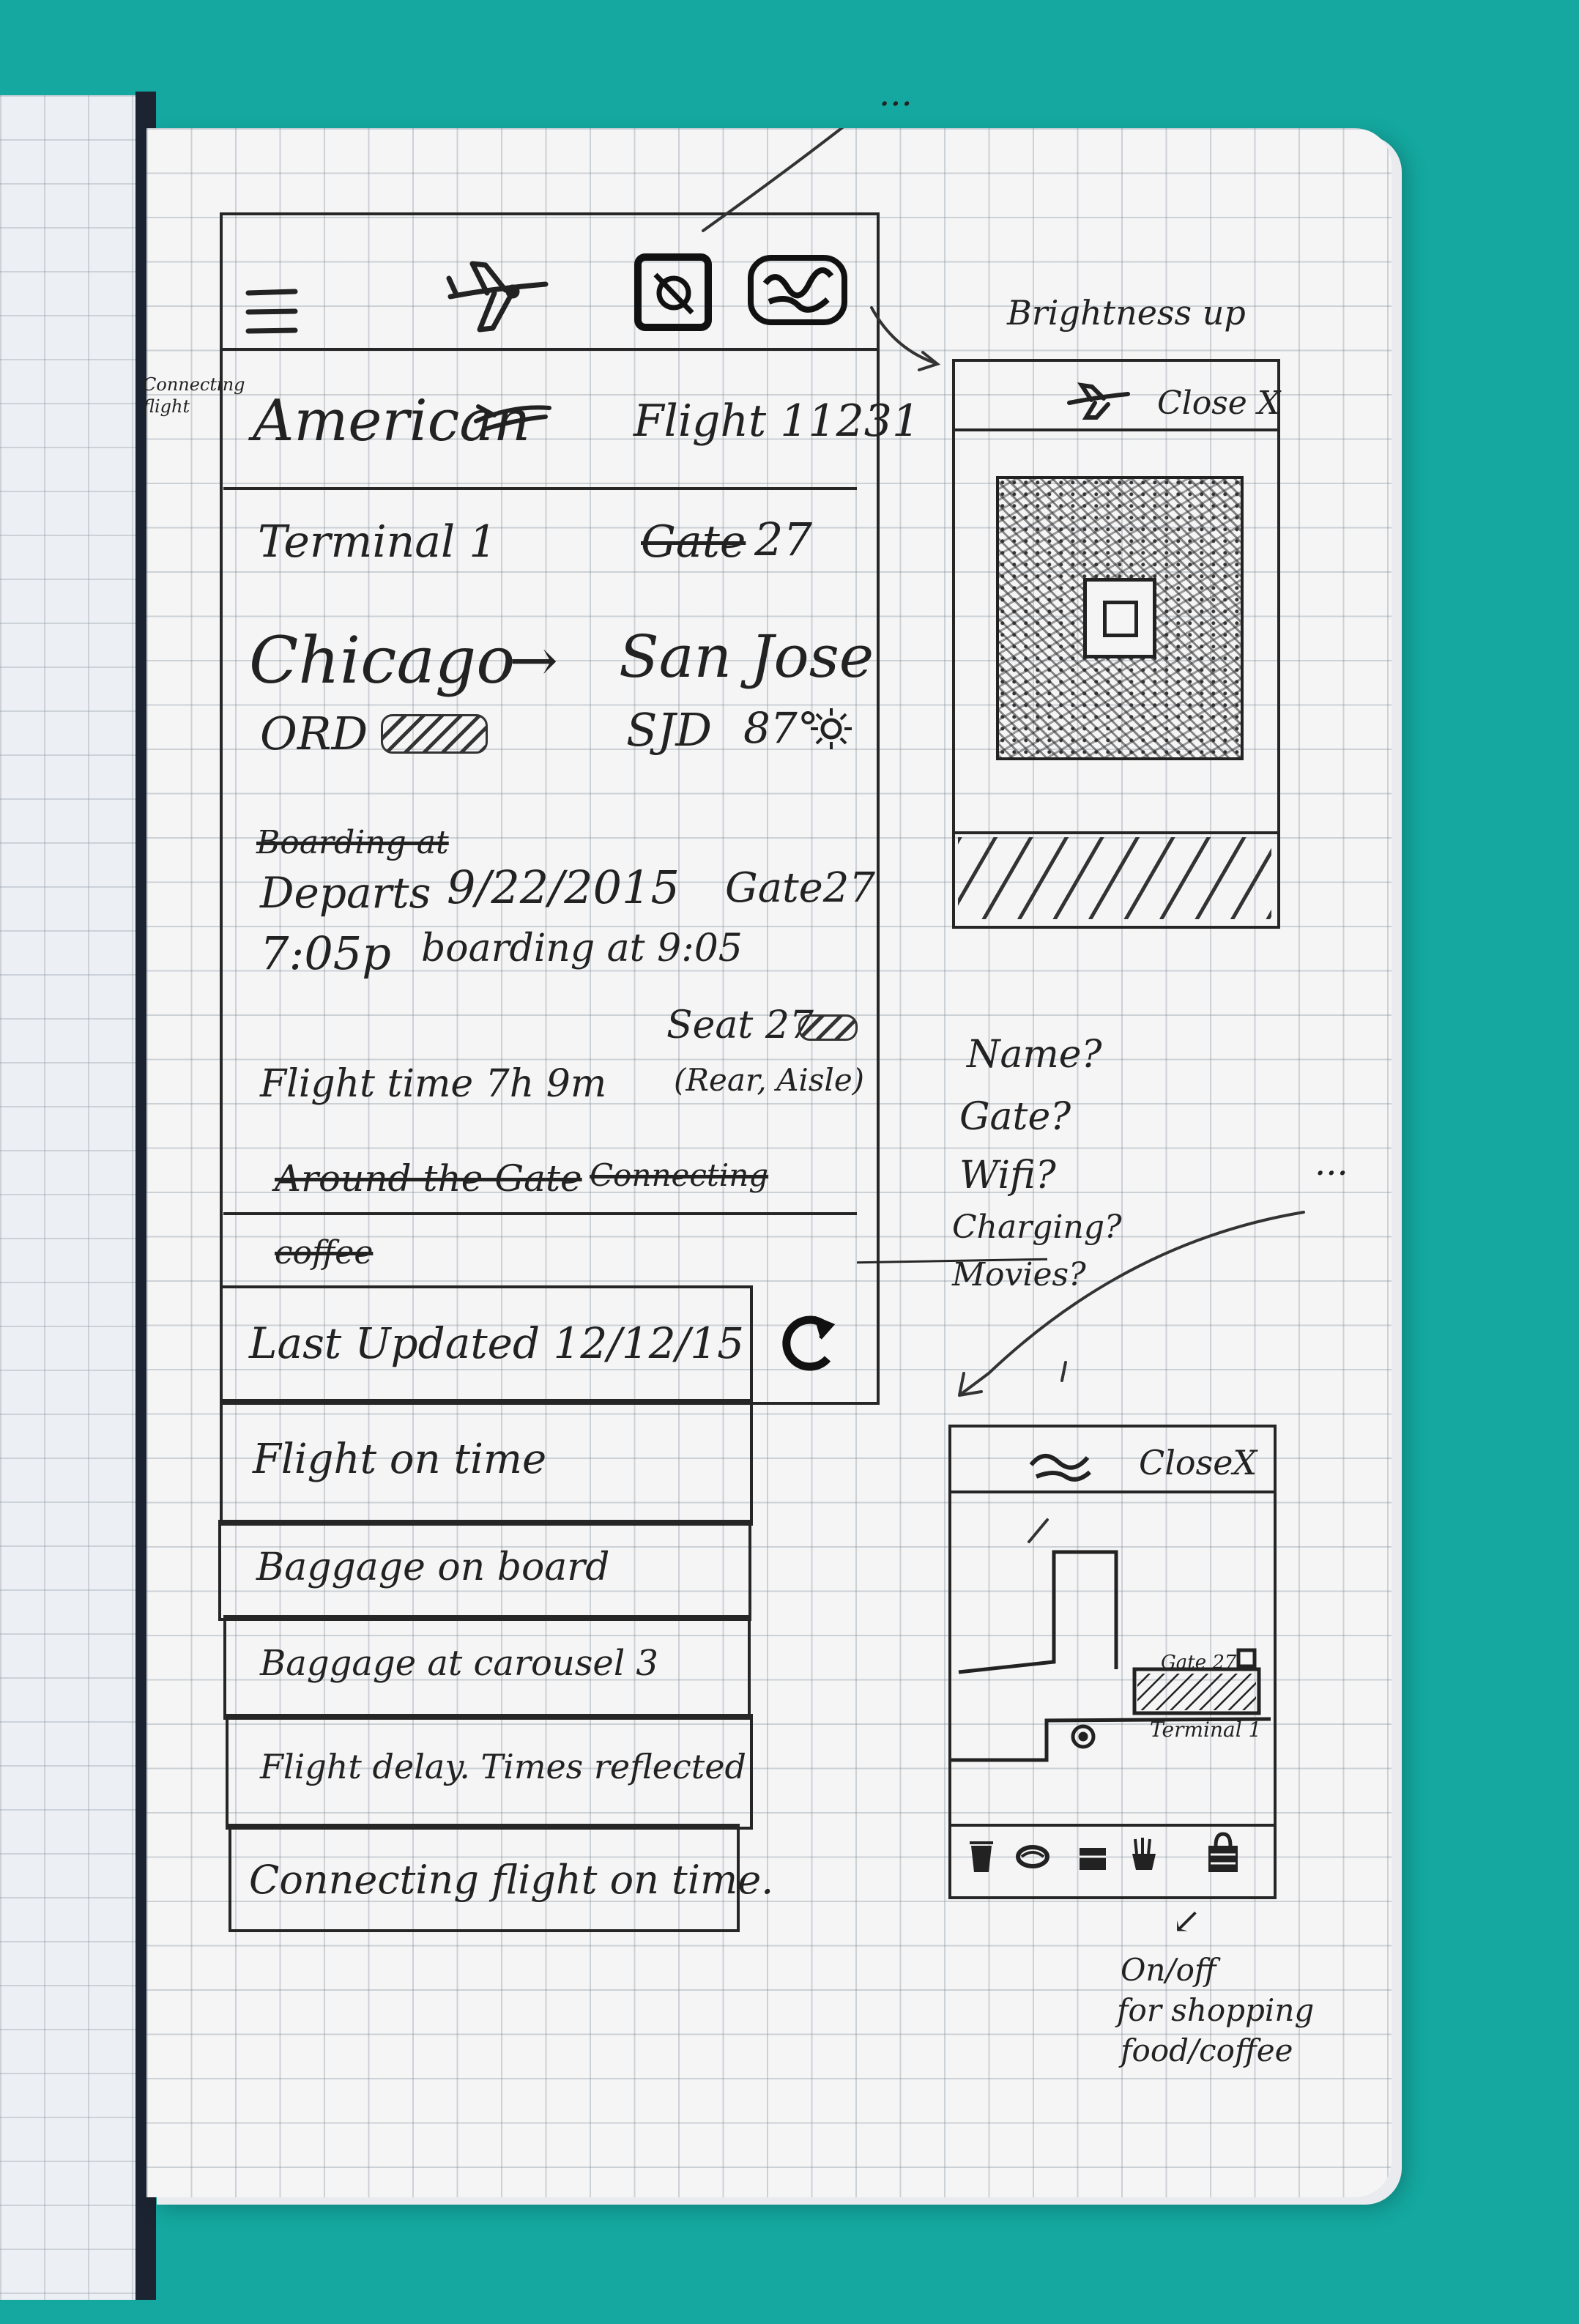  I want to click on airline-divider, so click(540, 488).